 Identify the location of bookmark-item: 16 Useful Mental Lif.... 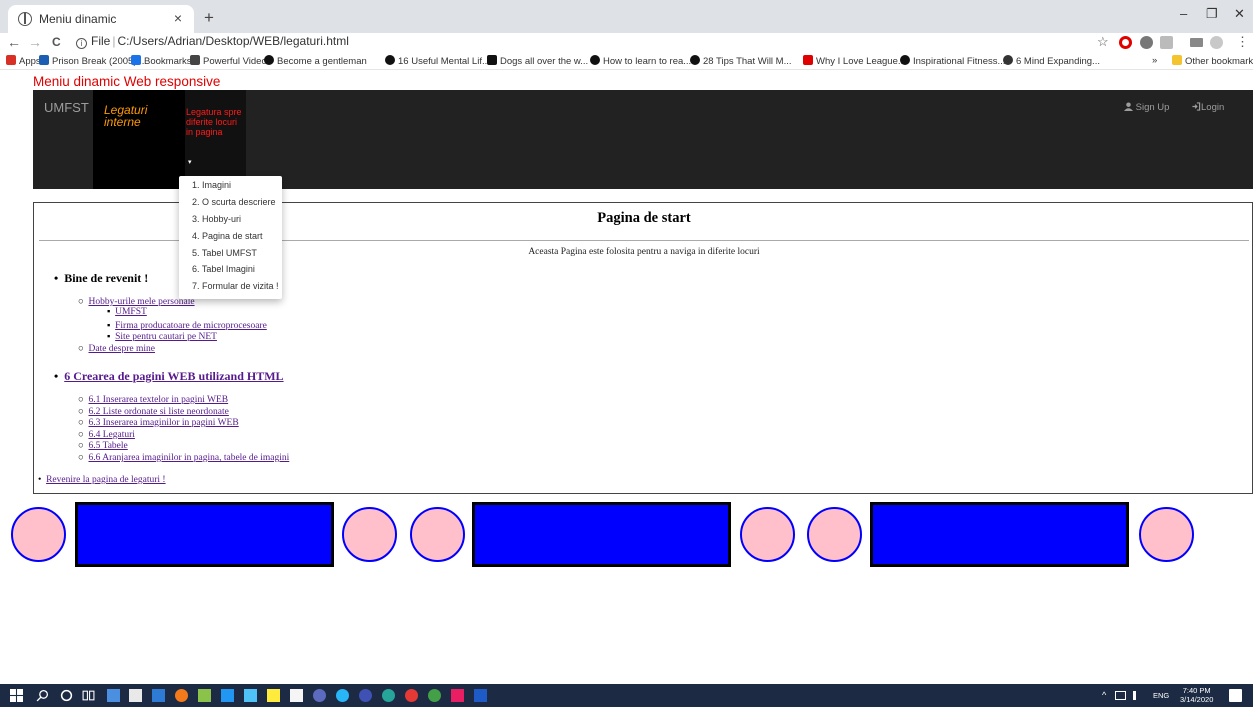
(437, 61).